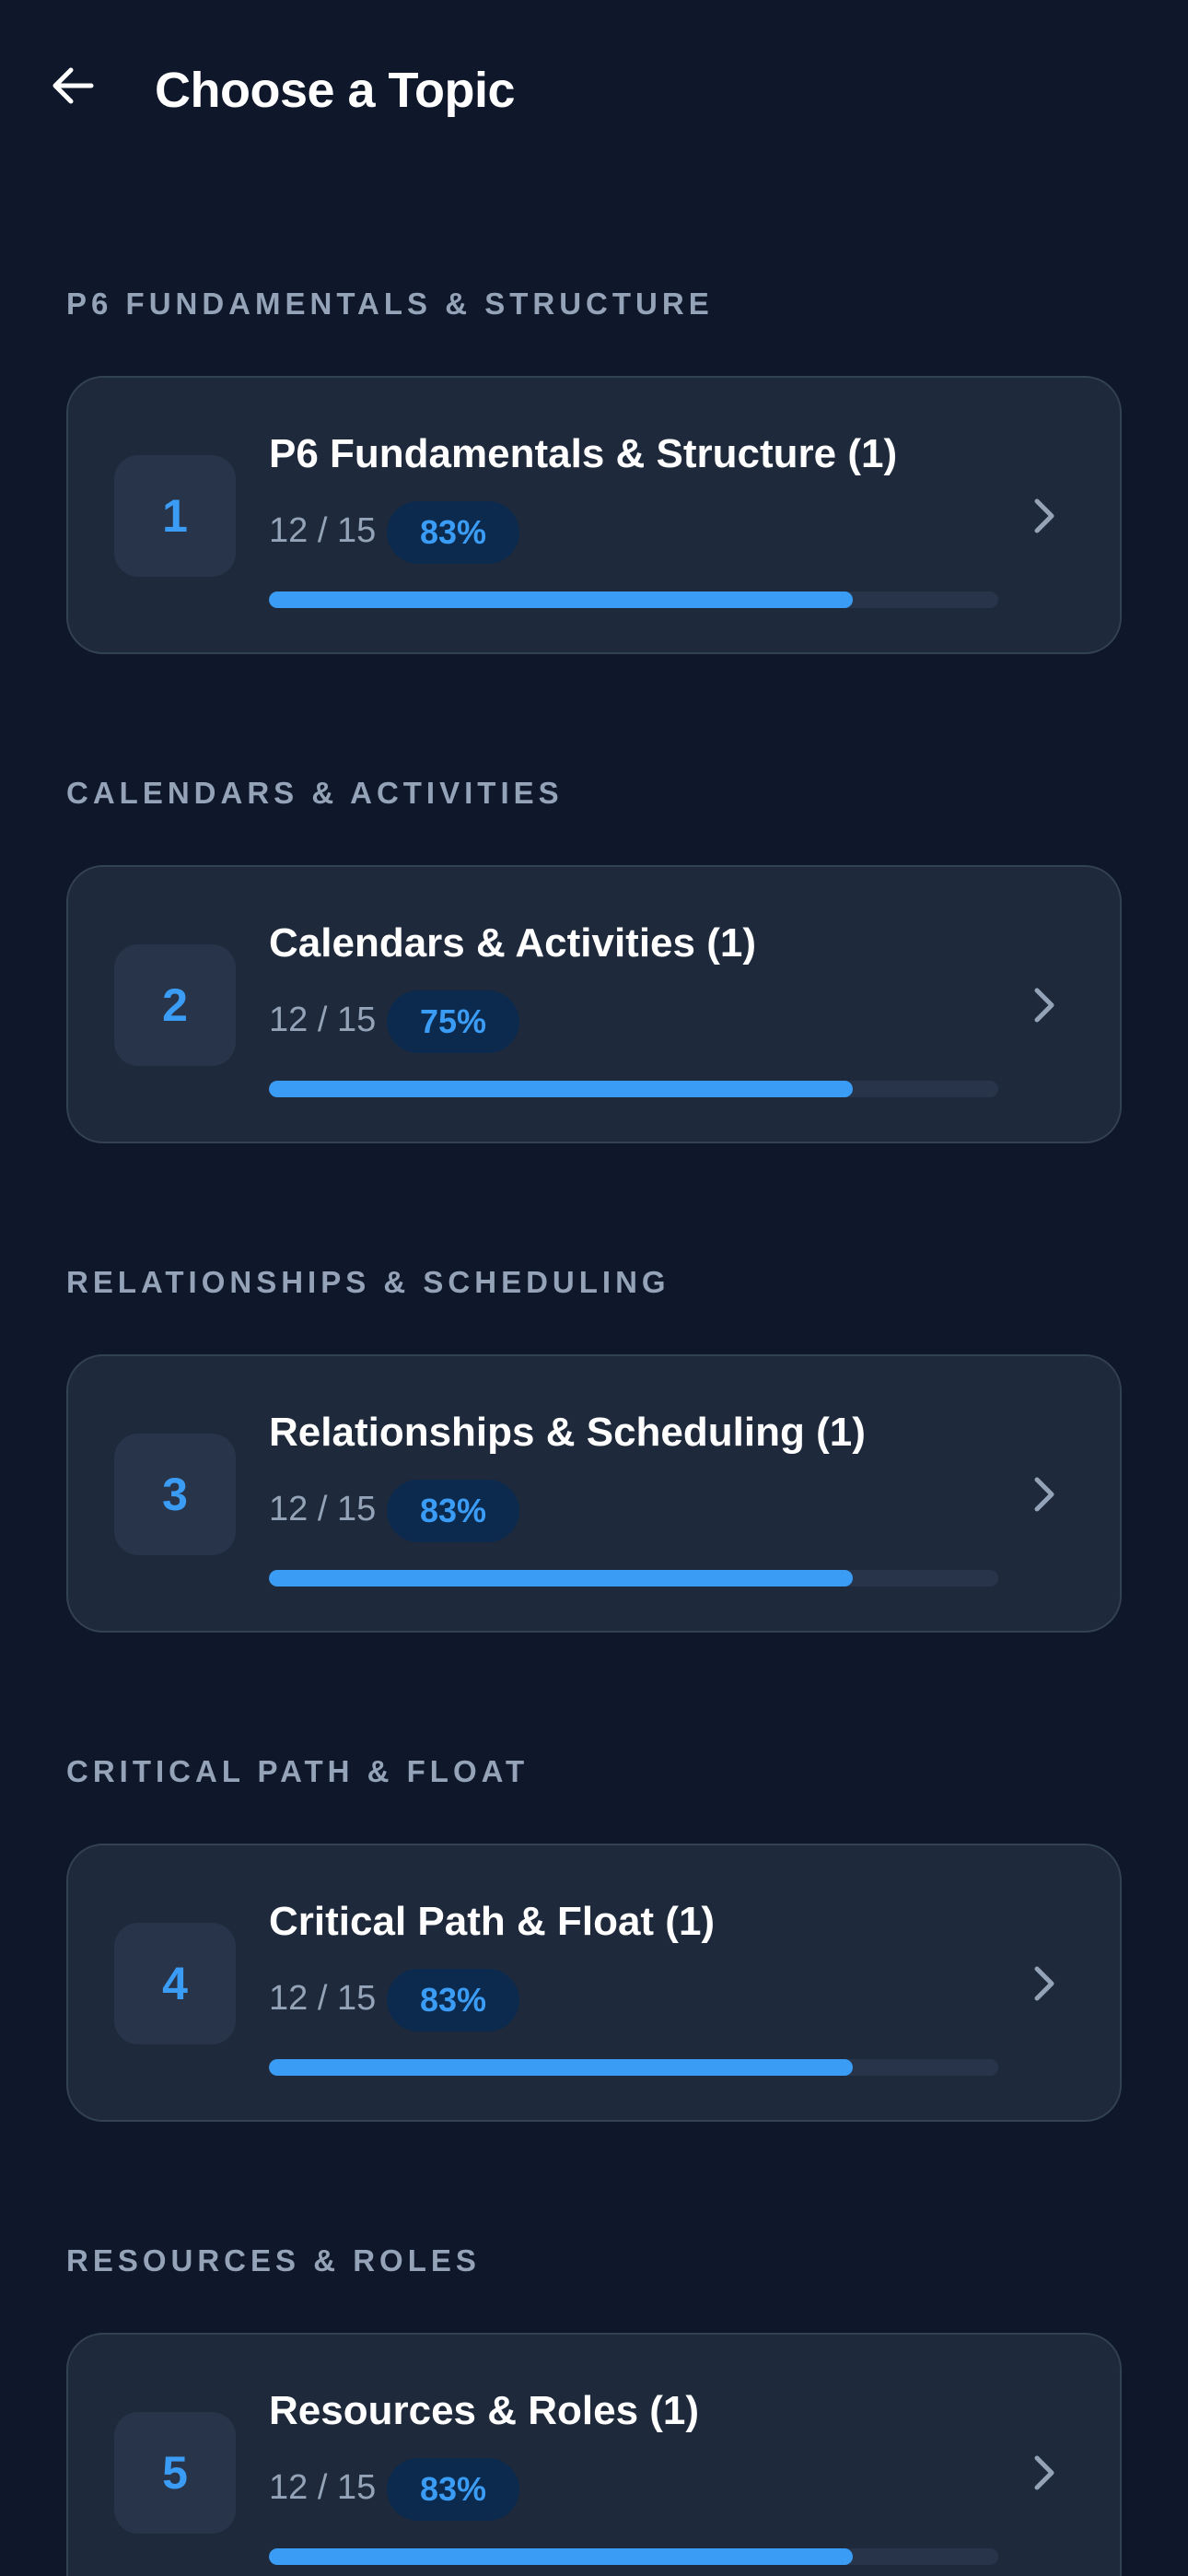 This screenshot has width=1188, height=2576. I want to click on page-title: Choose a Topic, so click(335, 90).